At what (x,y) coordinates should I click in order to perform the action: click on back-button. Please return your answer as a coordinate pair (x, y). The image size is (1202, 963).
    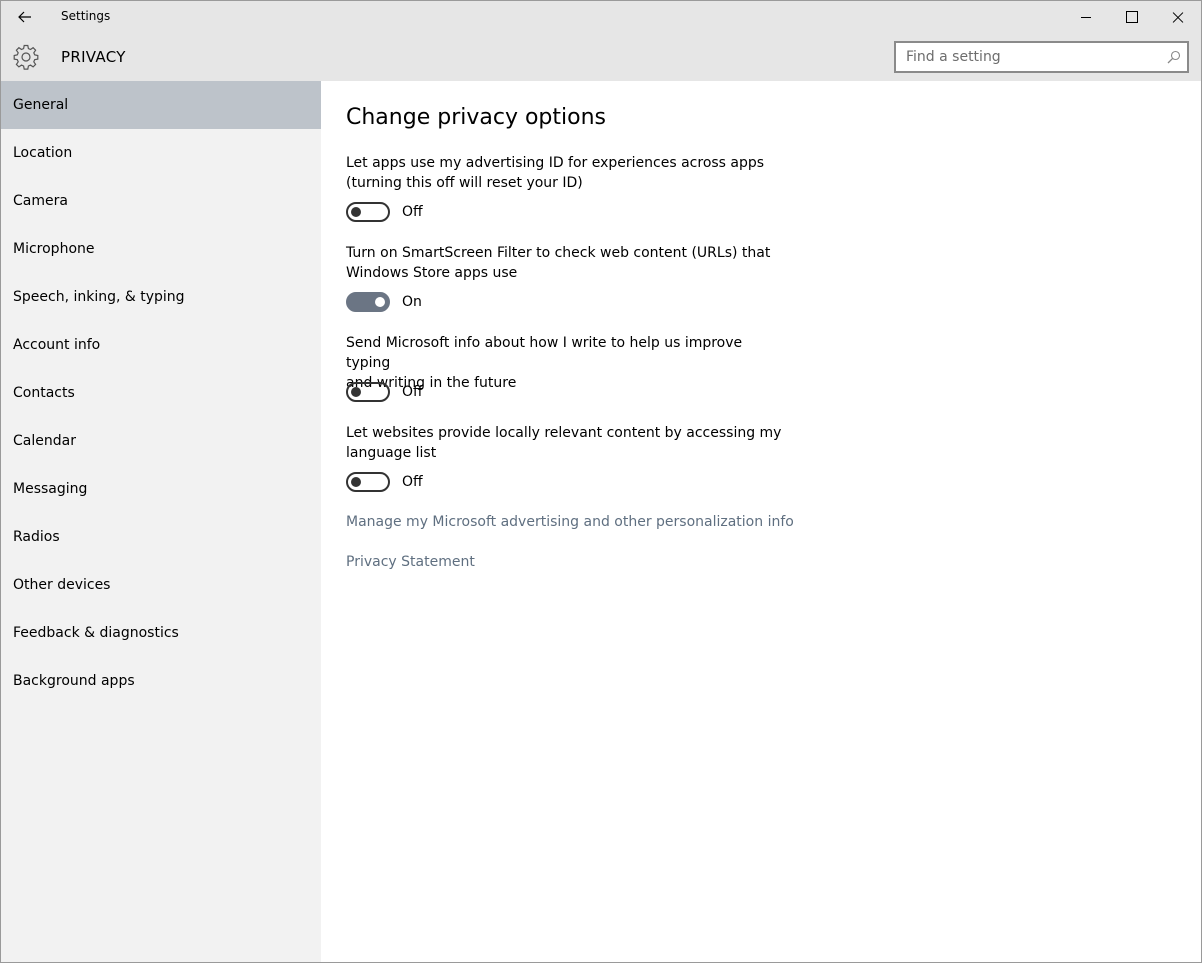
    Looking at the image, I should click on (25, 17).